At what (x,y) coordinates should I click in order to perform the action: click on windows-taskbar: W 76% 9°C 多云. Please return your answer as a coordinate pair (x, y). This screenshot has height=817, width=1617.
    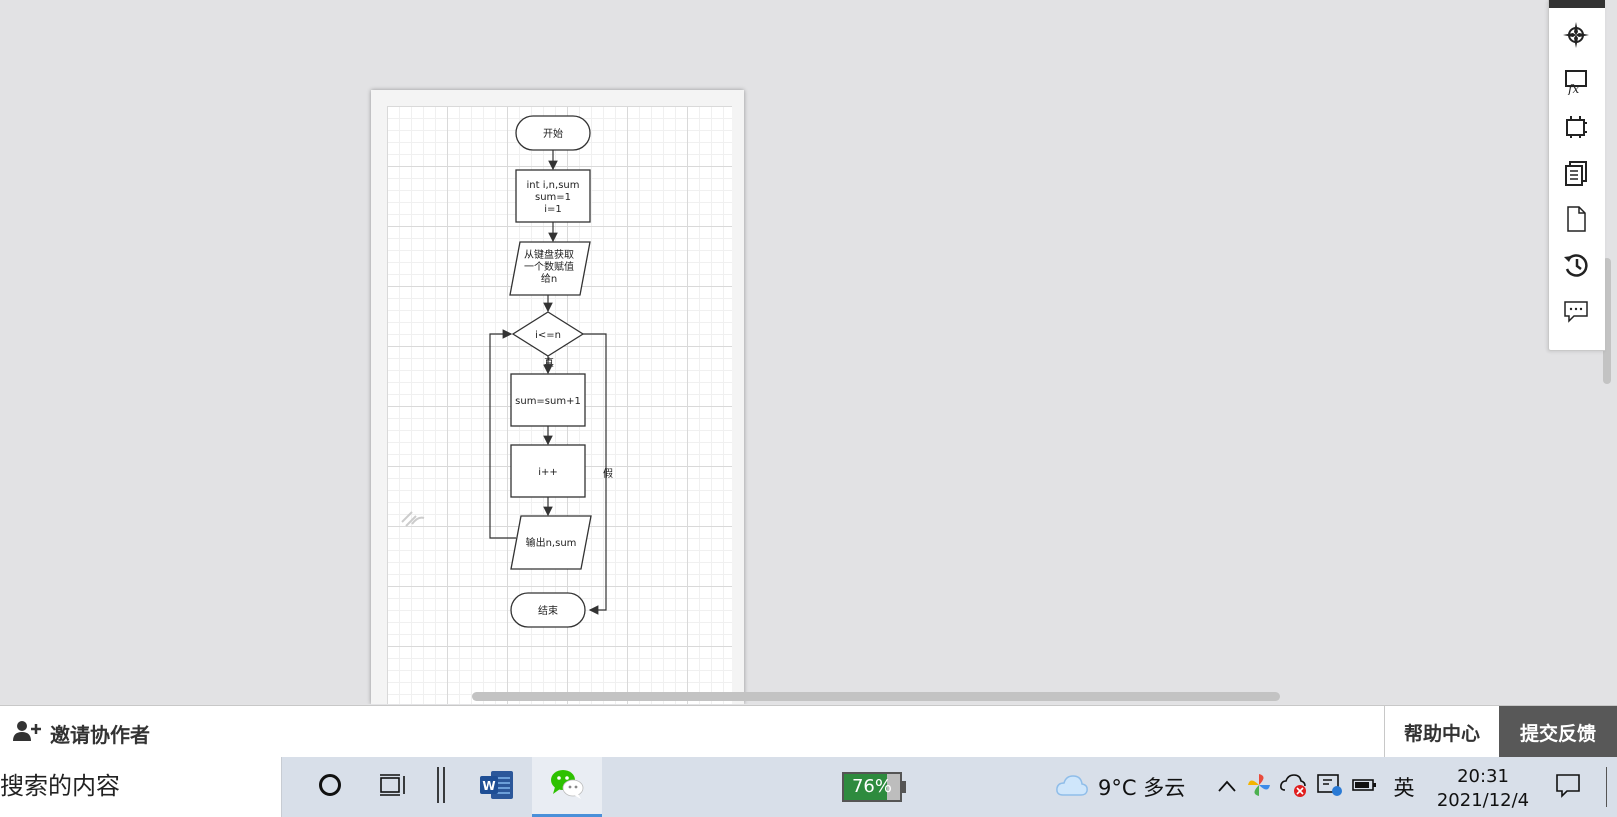
    Looking at the image, I should click on (808, 787).